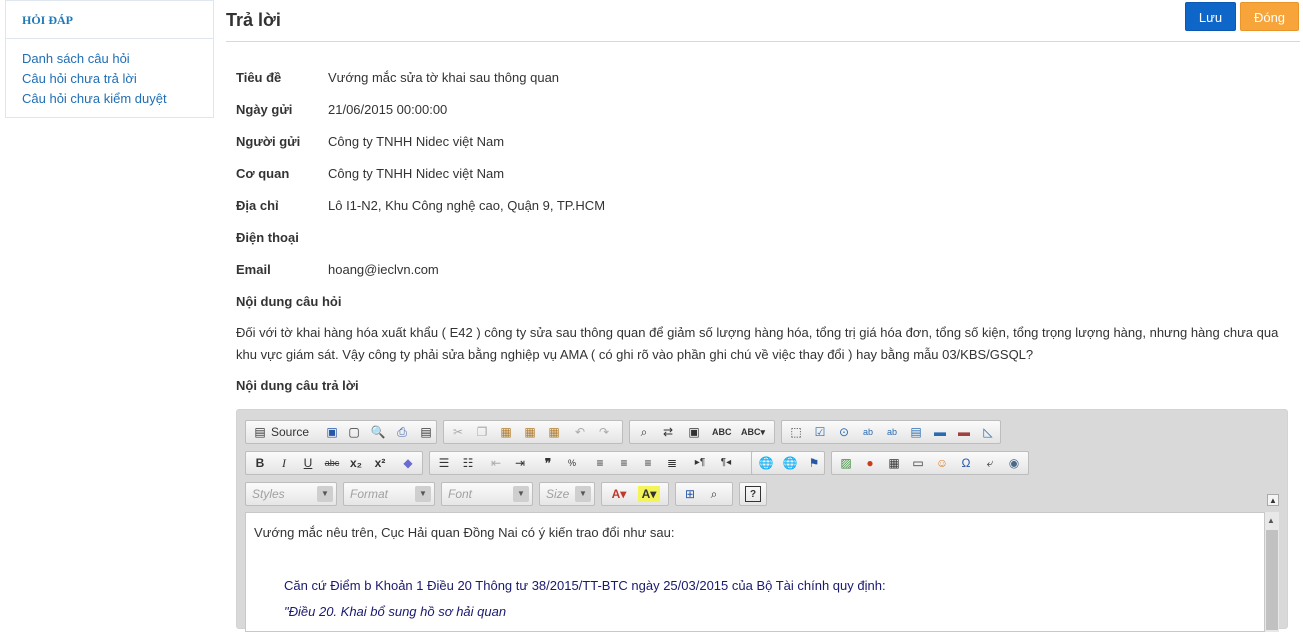 This screenshot has height=632, width=1303. I want to click on save-button: Lưu, so click(1210, 16).